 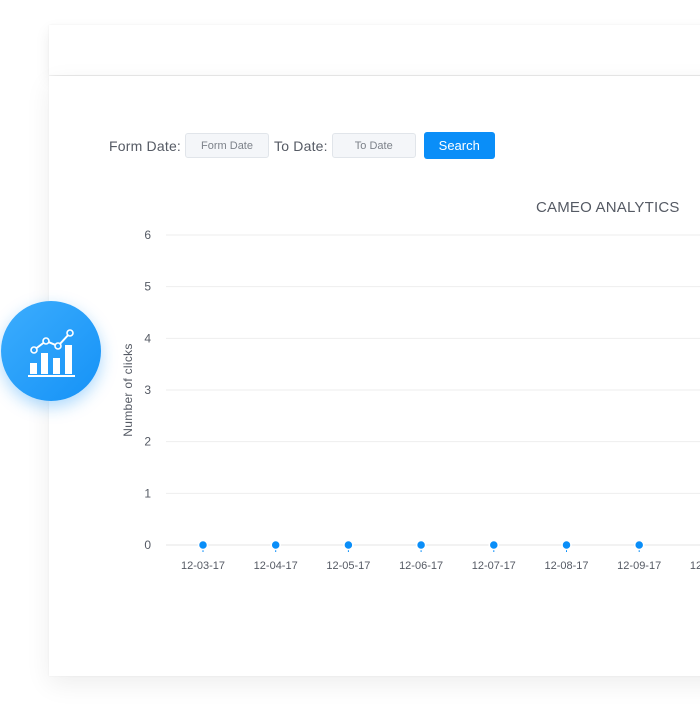 I want to click on y-tick-label: 3, so click(x=147, y=390).